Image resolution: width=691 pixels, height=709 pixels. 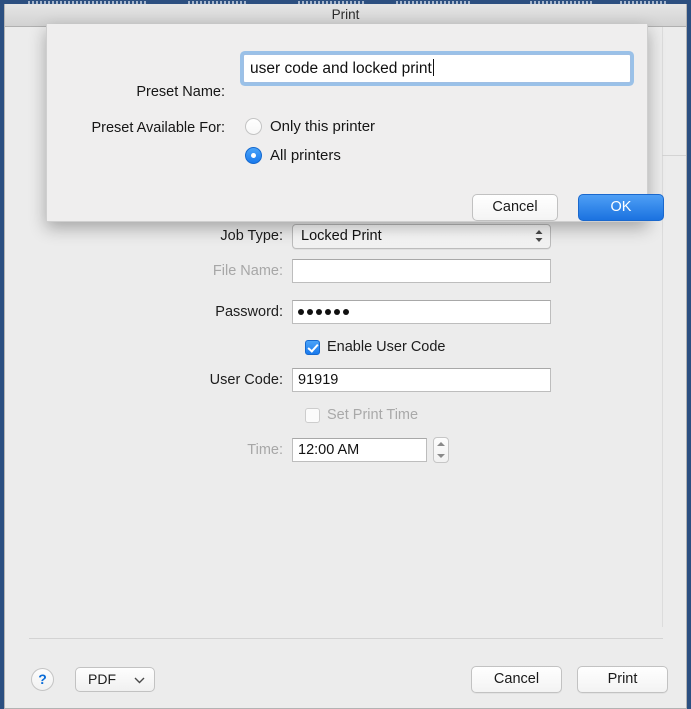 I want to click on job-type-value: Locked Print, so click(x=341, y=235).